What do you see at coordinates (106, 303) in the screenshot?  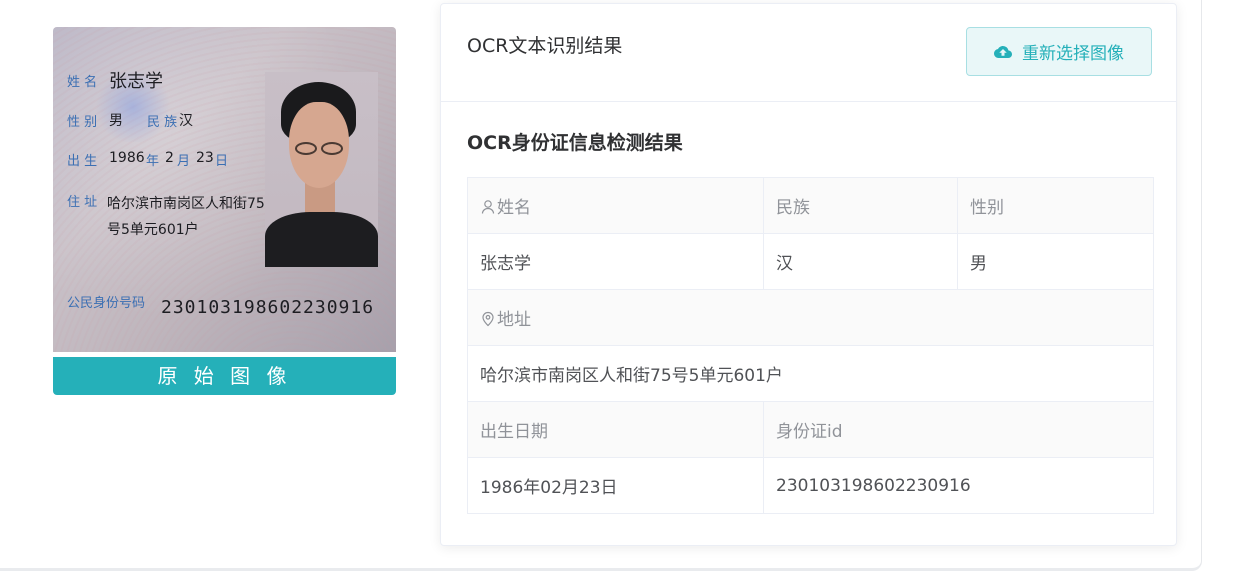 I see `card-id-label: 公民身份号码` at bounding box center [106, 303].